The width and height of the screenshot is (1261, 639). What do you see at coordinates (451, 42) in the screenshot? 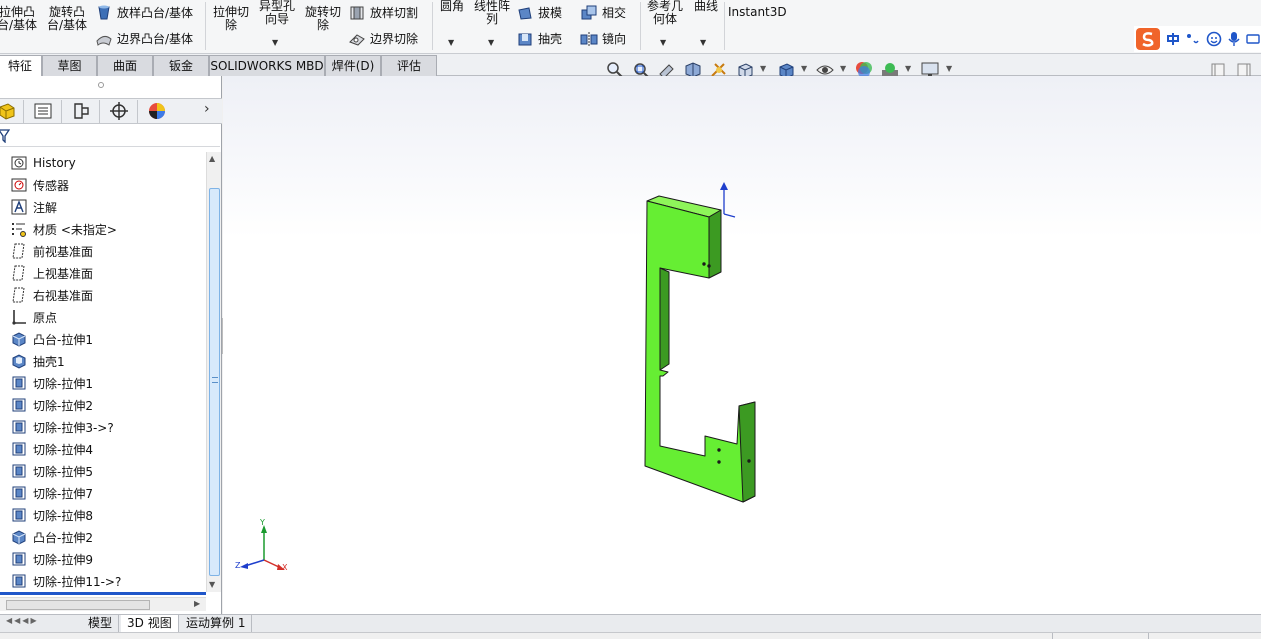
I see `fillet-dropdown-icon: ▼` at bounding box center [451, 42].